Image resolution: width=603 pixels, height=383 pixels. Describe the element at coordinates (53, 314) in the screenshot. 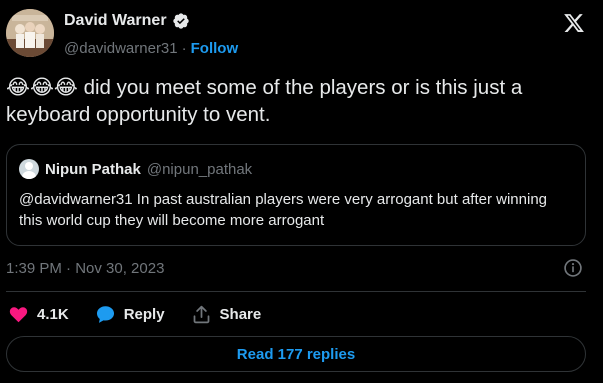

I see `like-count: 4.1K` at that location.